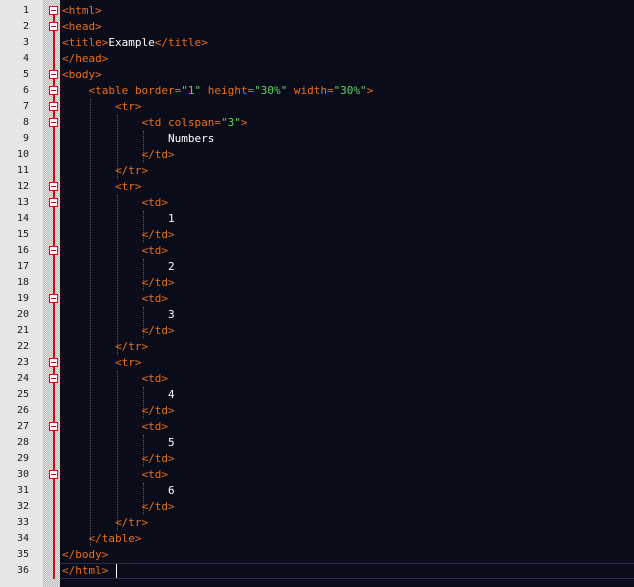 Image resolution: width=634 pixels, height=587 pixels. I want to click on line-number: 5, so click(25, 74).